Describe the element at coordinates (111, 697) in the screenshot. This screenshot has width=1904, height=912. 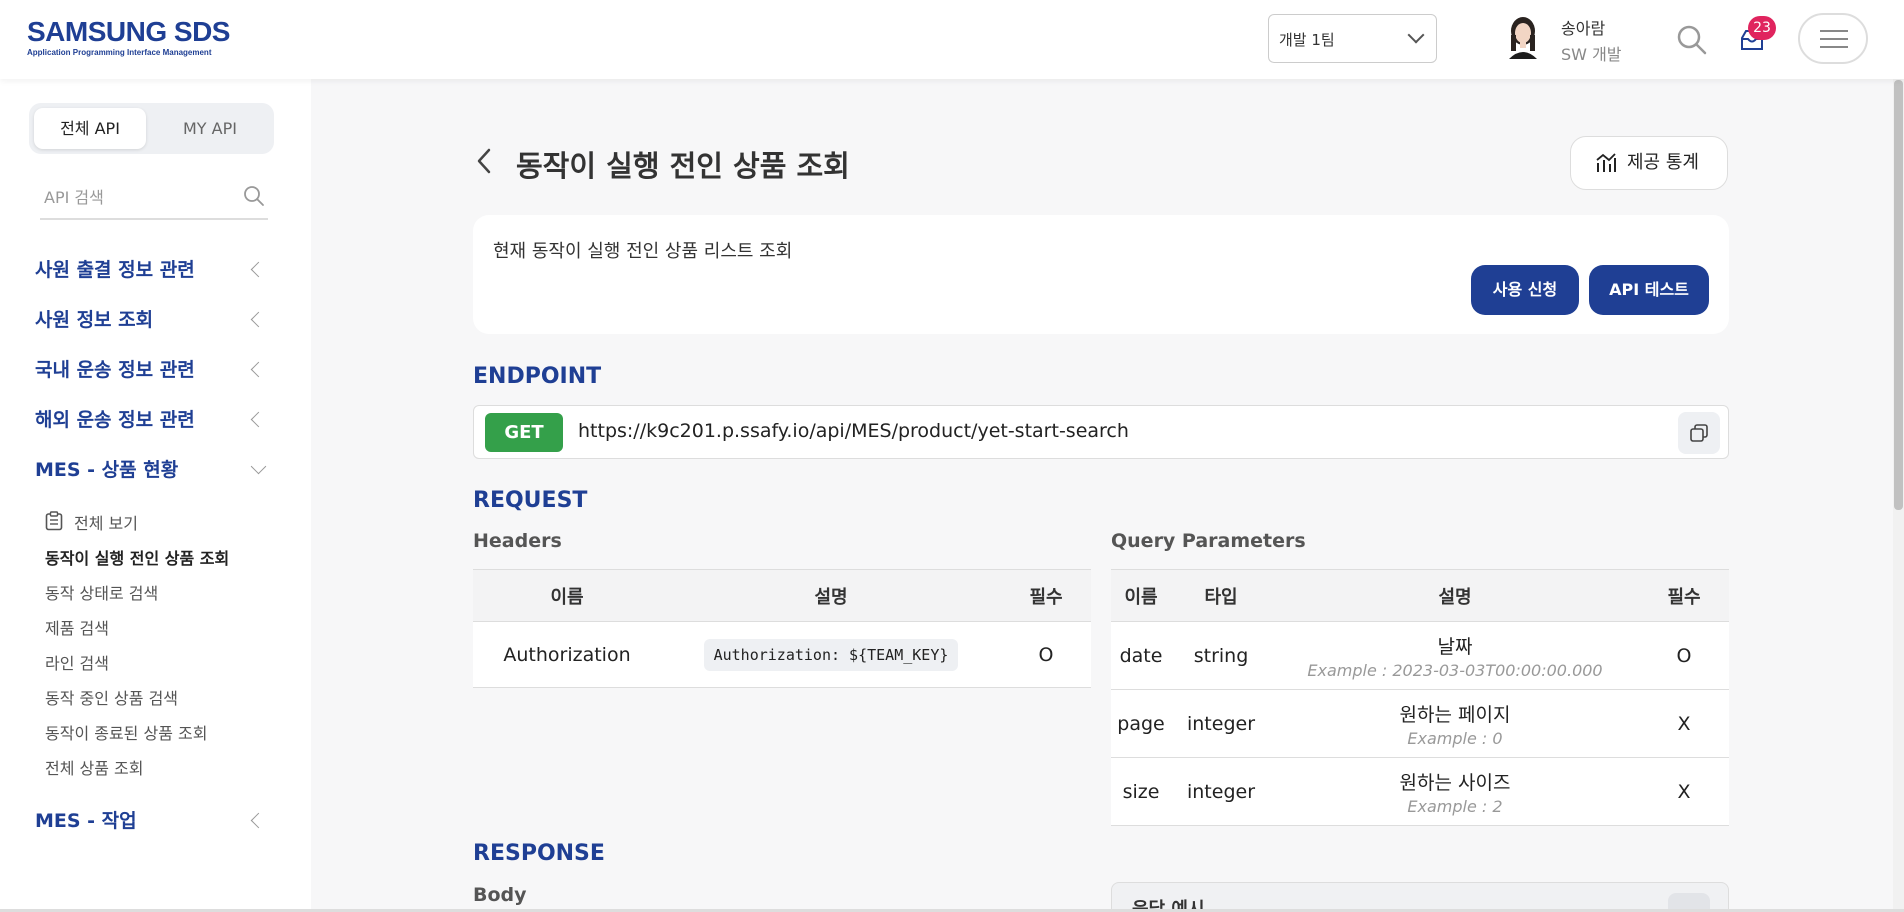
I see `sidebar-item-in-progress: 동작 중인 상품 검색` at that location.